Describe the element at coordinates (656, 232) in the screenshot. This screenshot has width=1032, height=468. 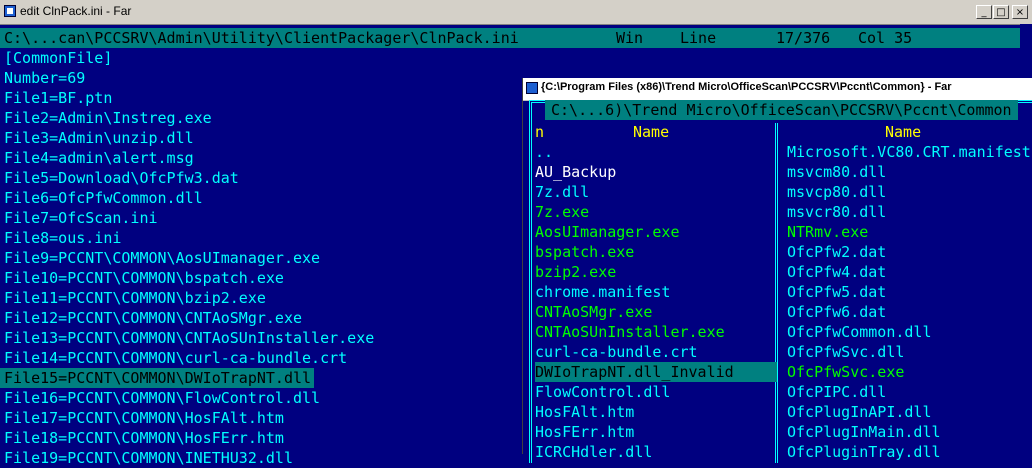
I see `file-item: AosUImanager.exe` at that location.